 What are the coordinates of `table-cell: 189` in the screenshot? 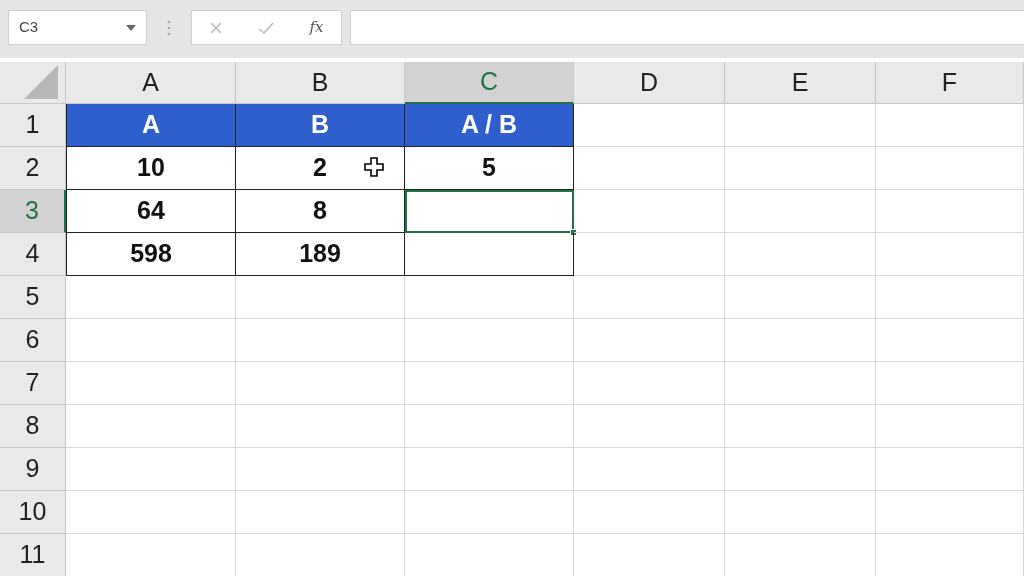 It's located at (320, 254).